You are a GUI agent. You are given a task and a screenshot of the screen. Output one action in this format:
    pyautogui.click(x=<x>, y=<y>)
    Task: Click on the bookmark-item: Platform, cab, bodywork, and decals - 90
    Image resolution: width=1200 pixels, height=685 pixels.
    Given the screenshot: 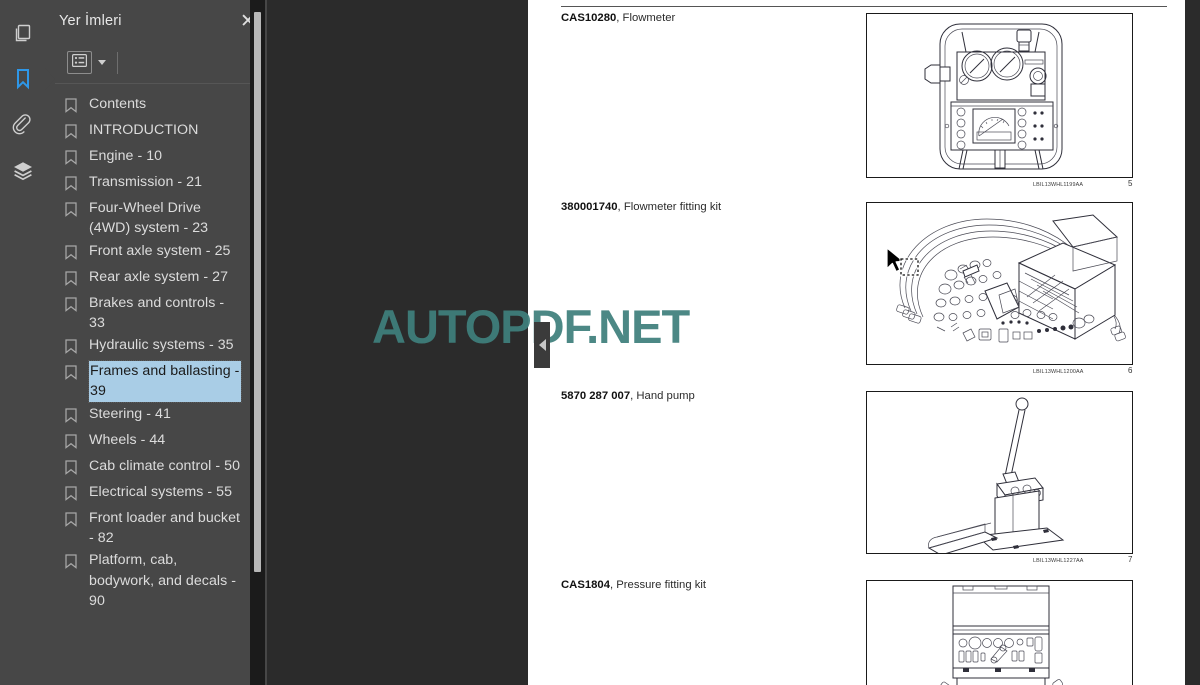 What is the action you would take?
    pyautogui.click(x=156, y=580)
    